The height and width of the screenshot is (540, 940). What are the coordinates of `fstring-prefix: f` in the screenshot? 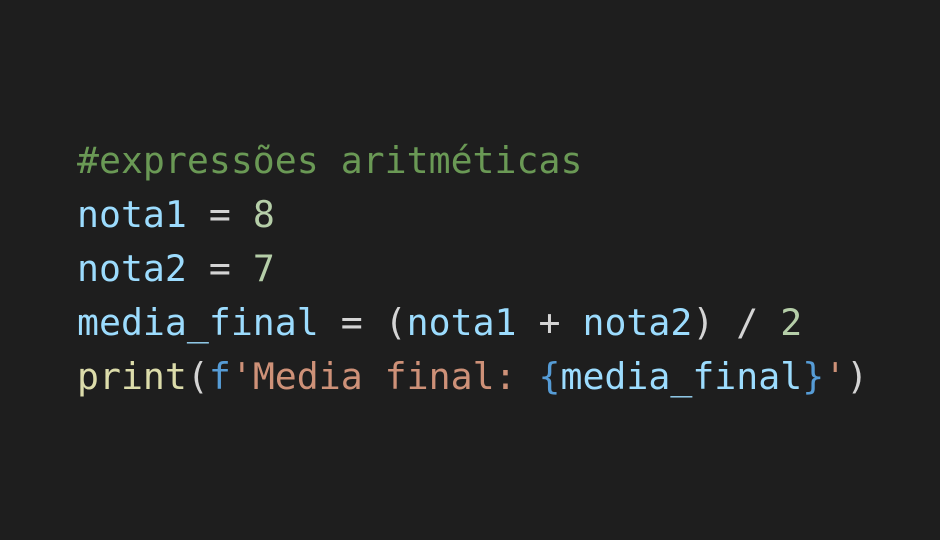 It's located at (219, 376).